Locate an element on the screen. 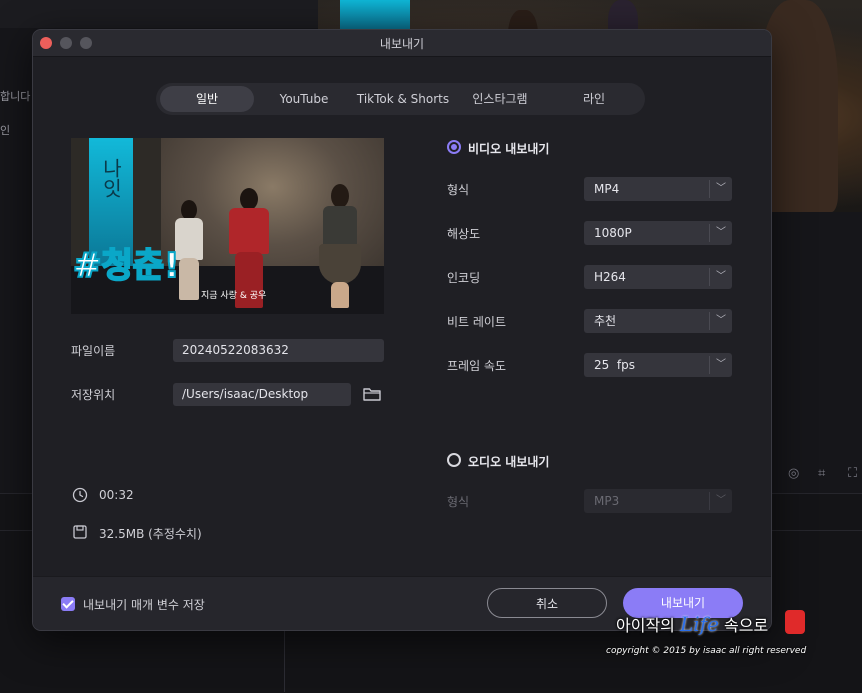 The image size is (862, 693). resolution-label: 해상도 is located at coordinates (464, 234).